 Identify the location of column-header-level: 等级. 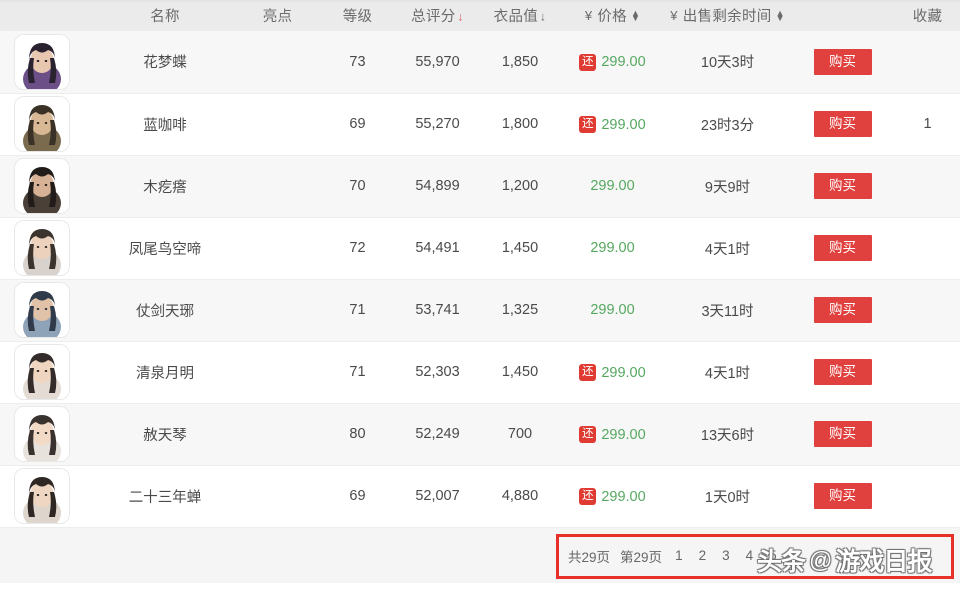
(357, 15).